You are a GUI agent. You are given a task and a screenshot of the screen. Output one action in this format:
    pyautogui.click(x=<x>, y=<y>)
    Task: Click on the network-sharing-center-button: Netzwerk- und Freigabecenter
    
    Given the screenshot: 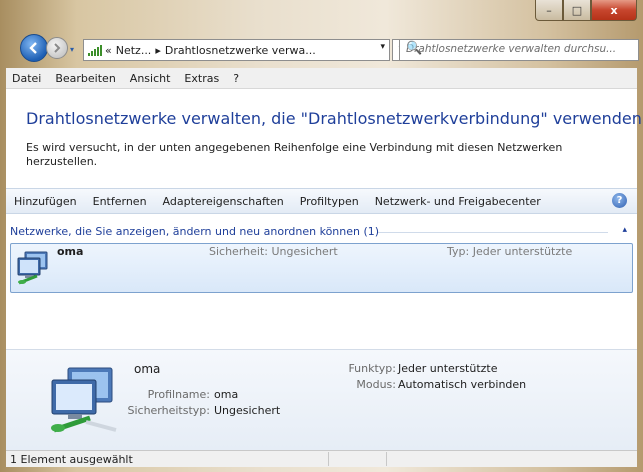 What is the action you would take?
    pyautogui.click(x=458, y=201)
    